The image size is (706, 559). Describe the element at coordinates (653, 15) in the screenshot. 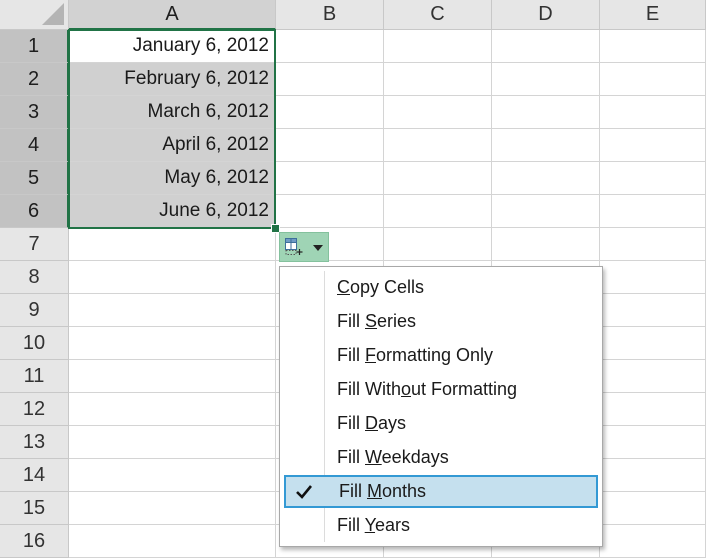

I see `column-header-e: E` at that location.